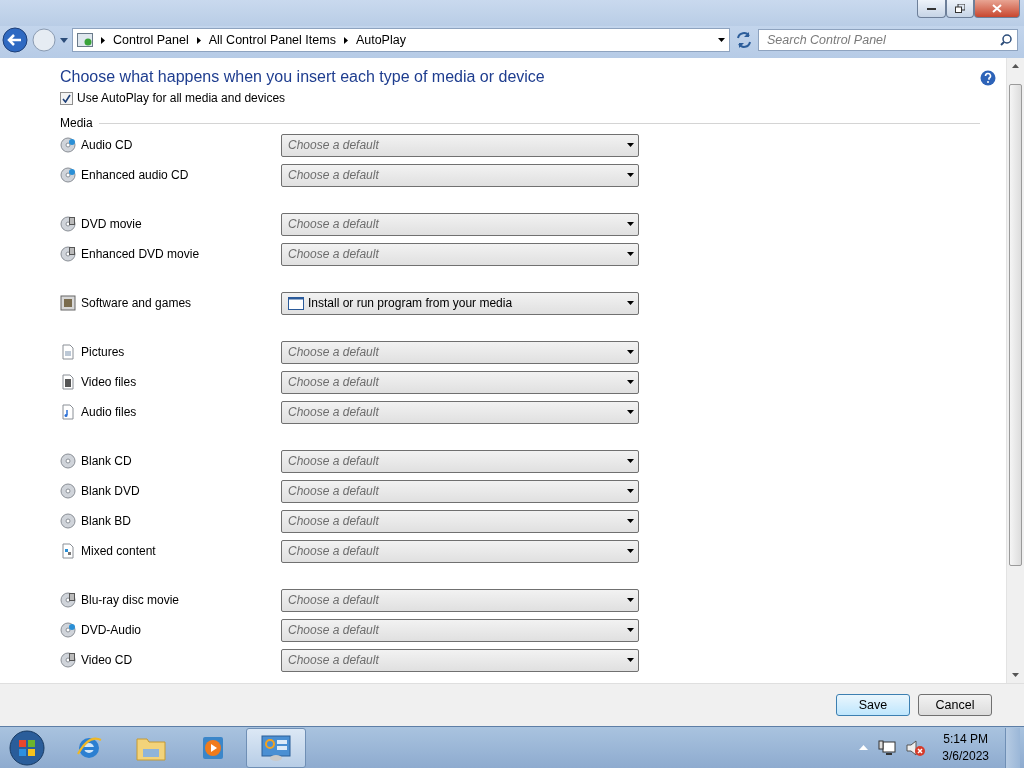 The height and width of the screenshot is (768, 1024). What do you see at coordinates (68, 412) in the screenshot?
I see `audio-file-icon` at bounding box center [68, 412].